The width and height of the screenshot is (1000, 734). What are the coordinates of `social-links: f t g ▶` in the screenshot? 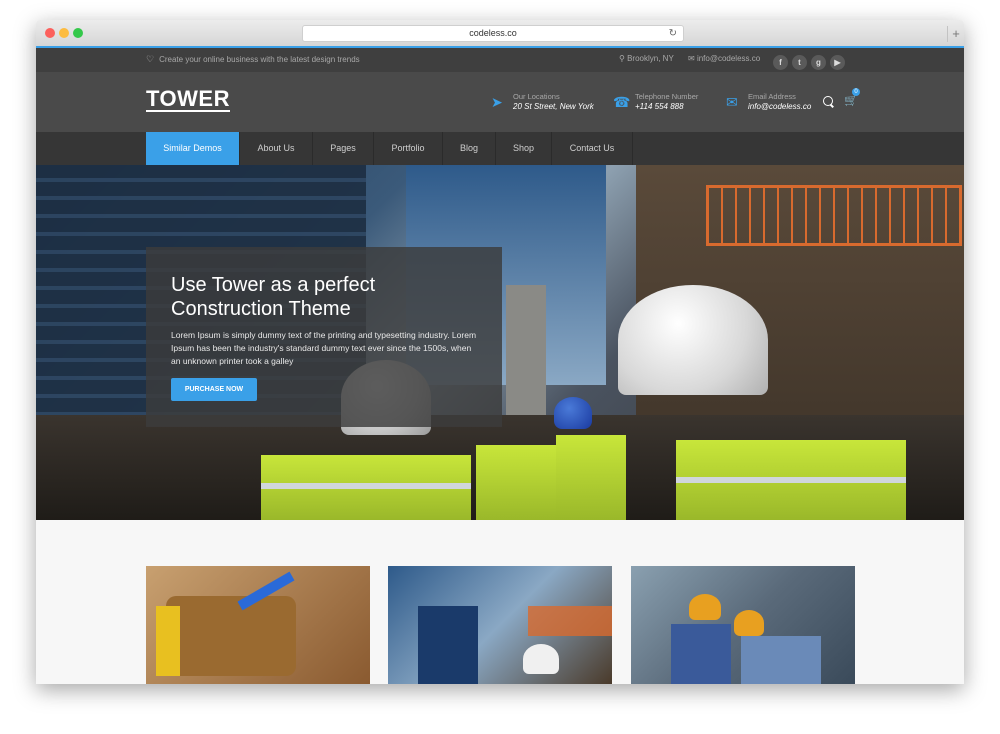 It's located at (811, 61).